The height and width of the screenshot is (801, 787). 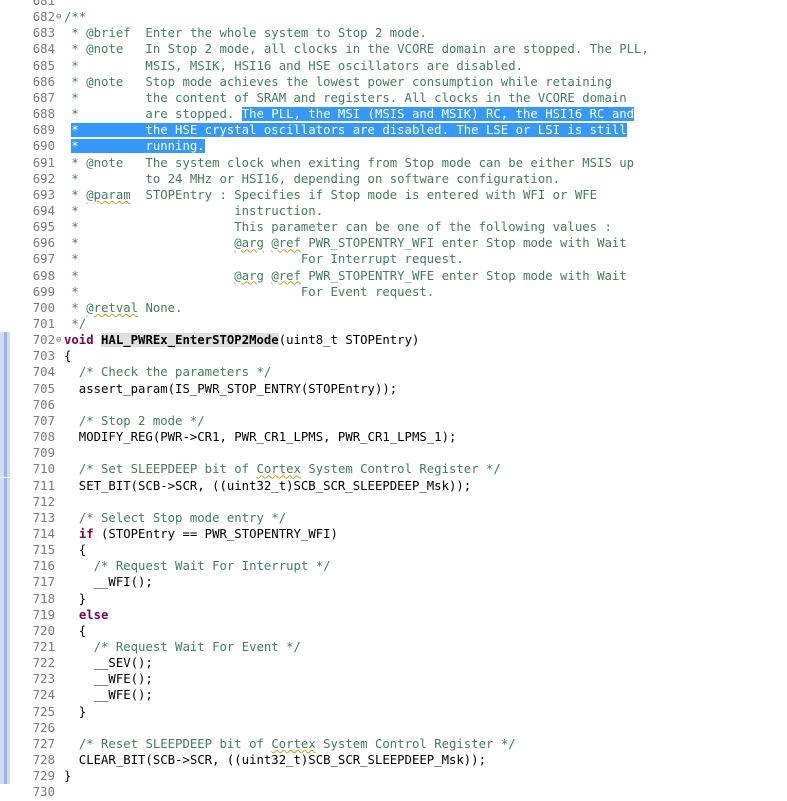 I want to click on line-number: 681, so click(x=43, y=4).